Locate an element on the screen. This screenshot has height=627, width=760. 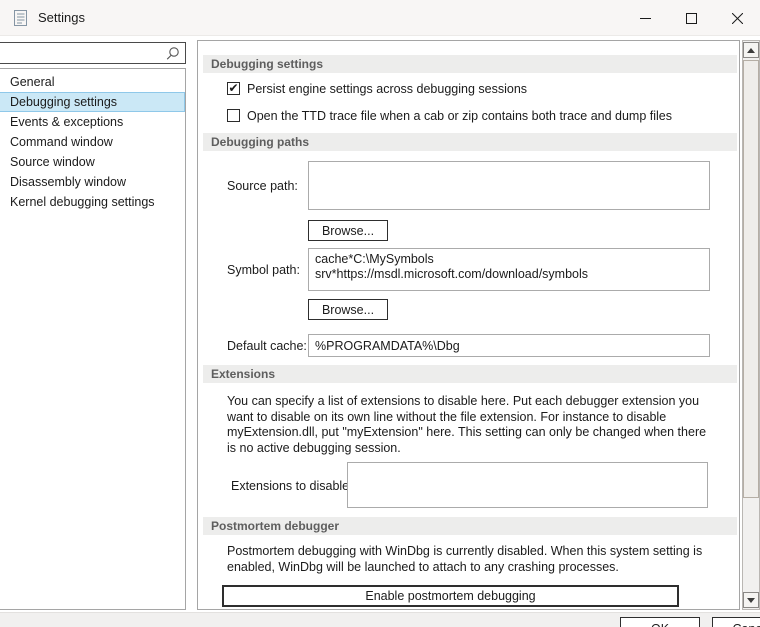
scroll-down-icon is located at coordinates (751, 600).